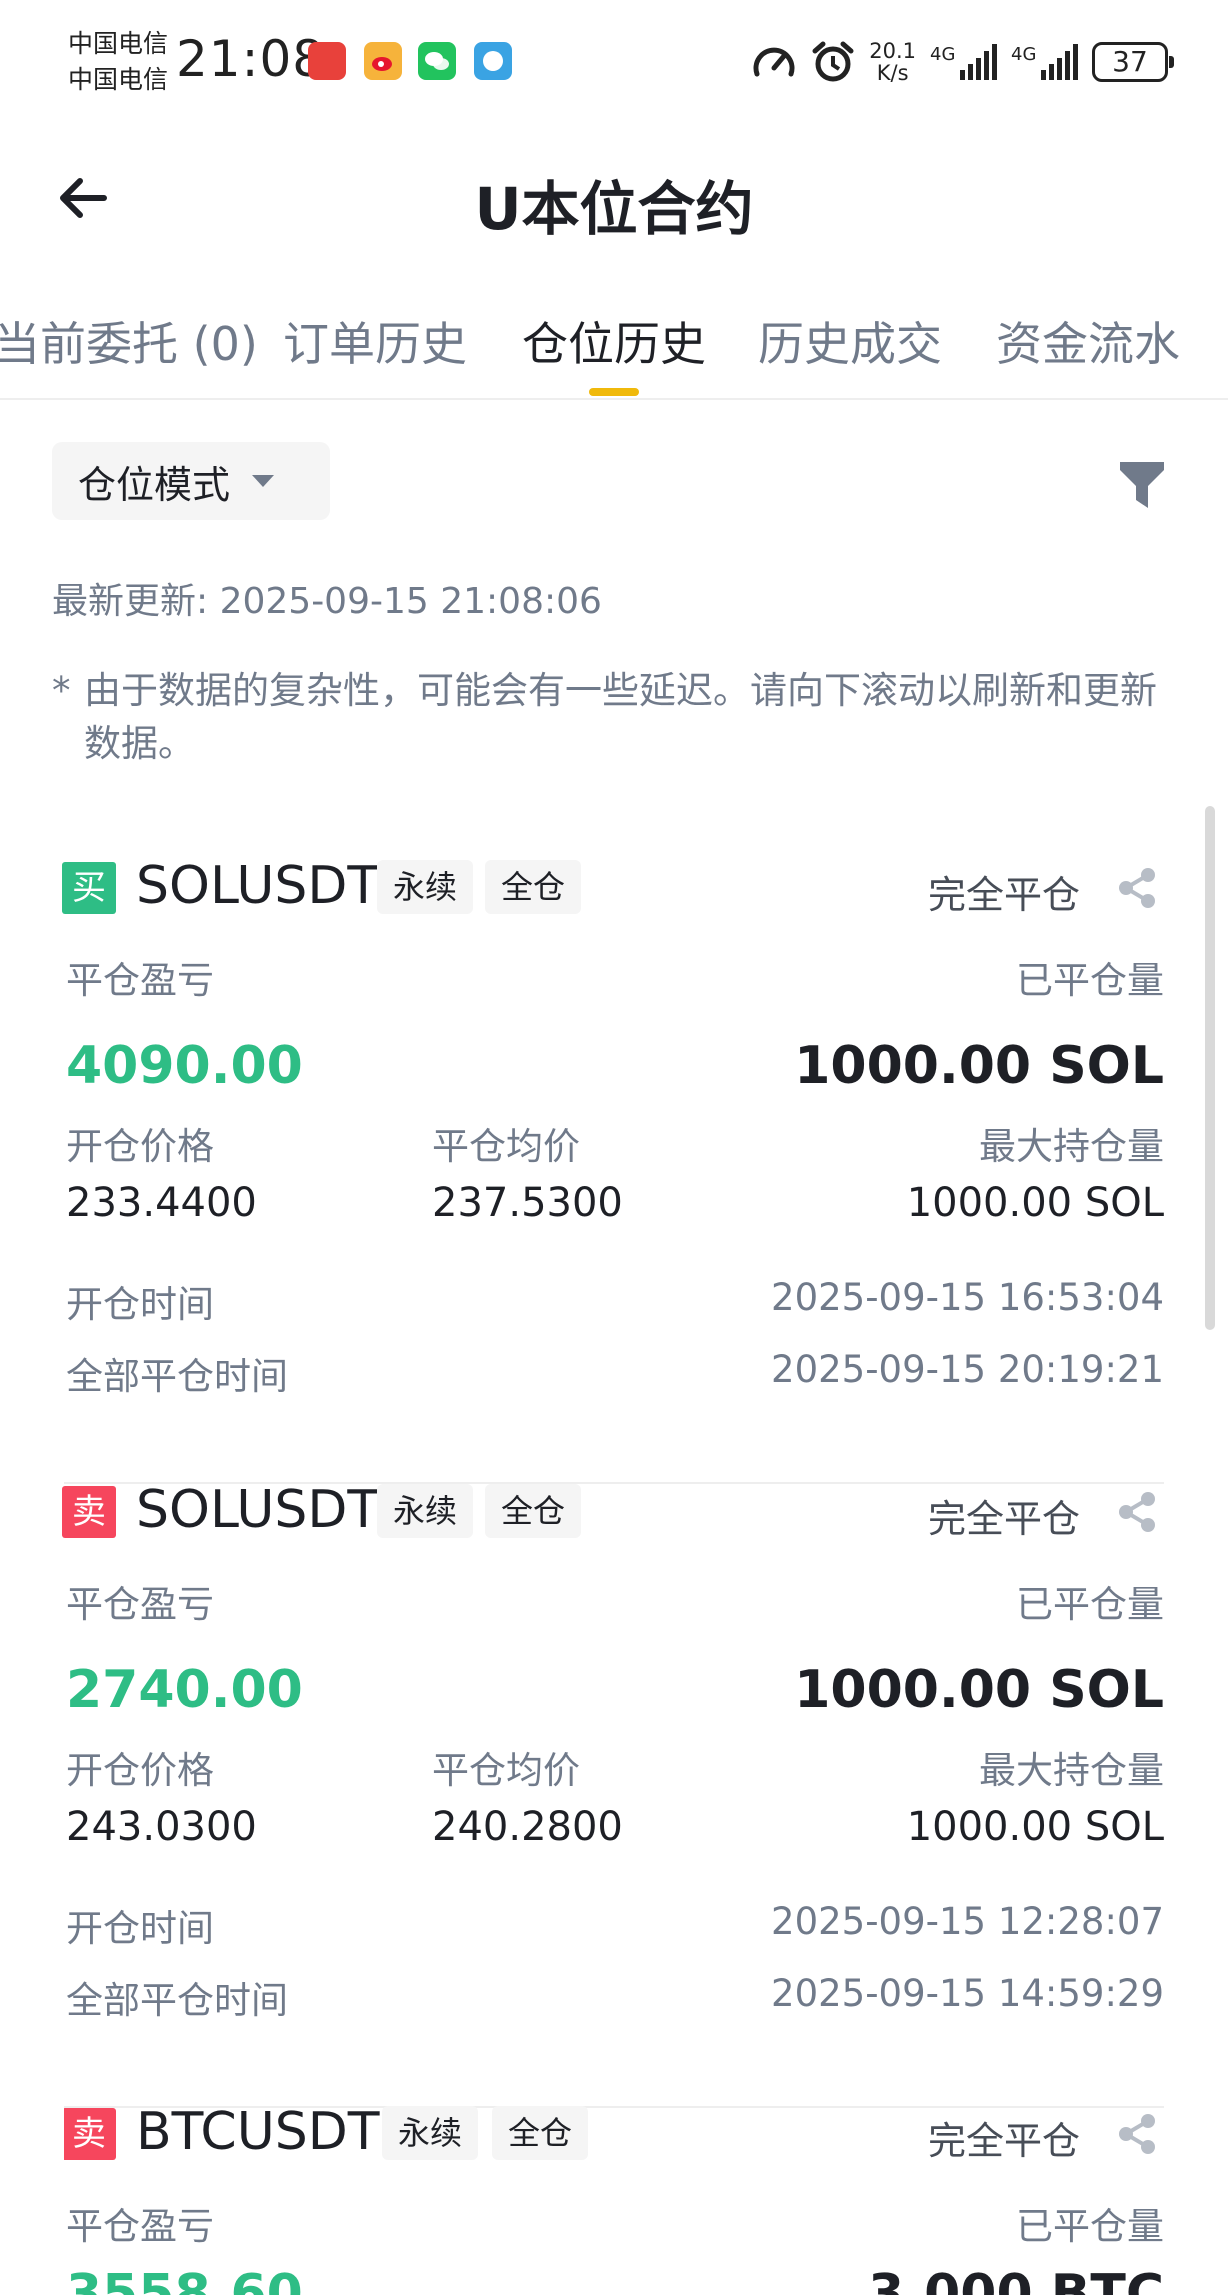 This screenshot has height=2295, width=1228. Describe the element at coordinates (774, 62) in the screenshot. I see `speedometer-icon` at that location.